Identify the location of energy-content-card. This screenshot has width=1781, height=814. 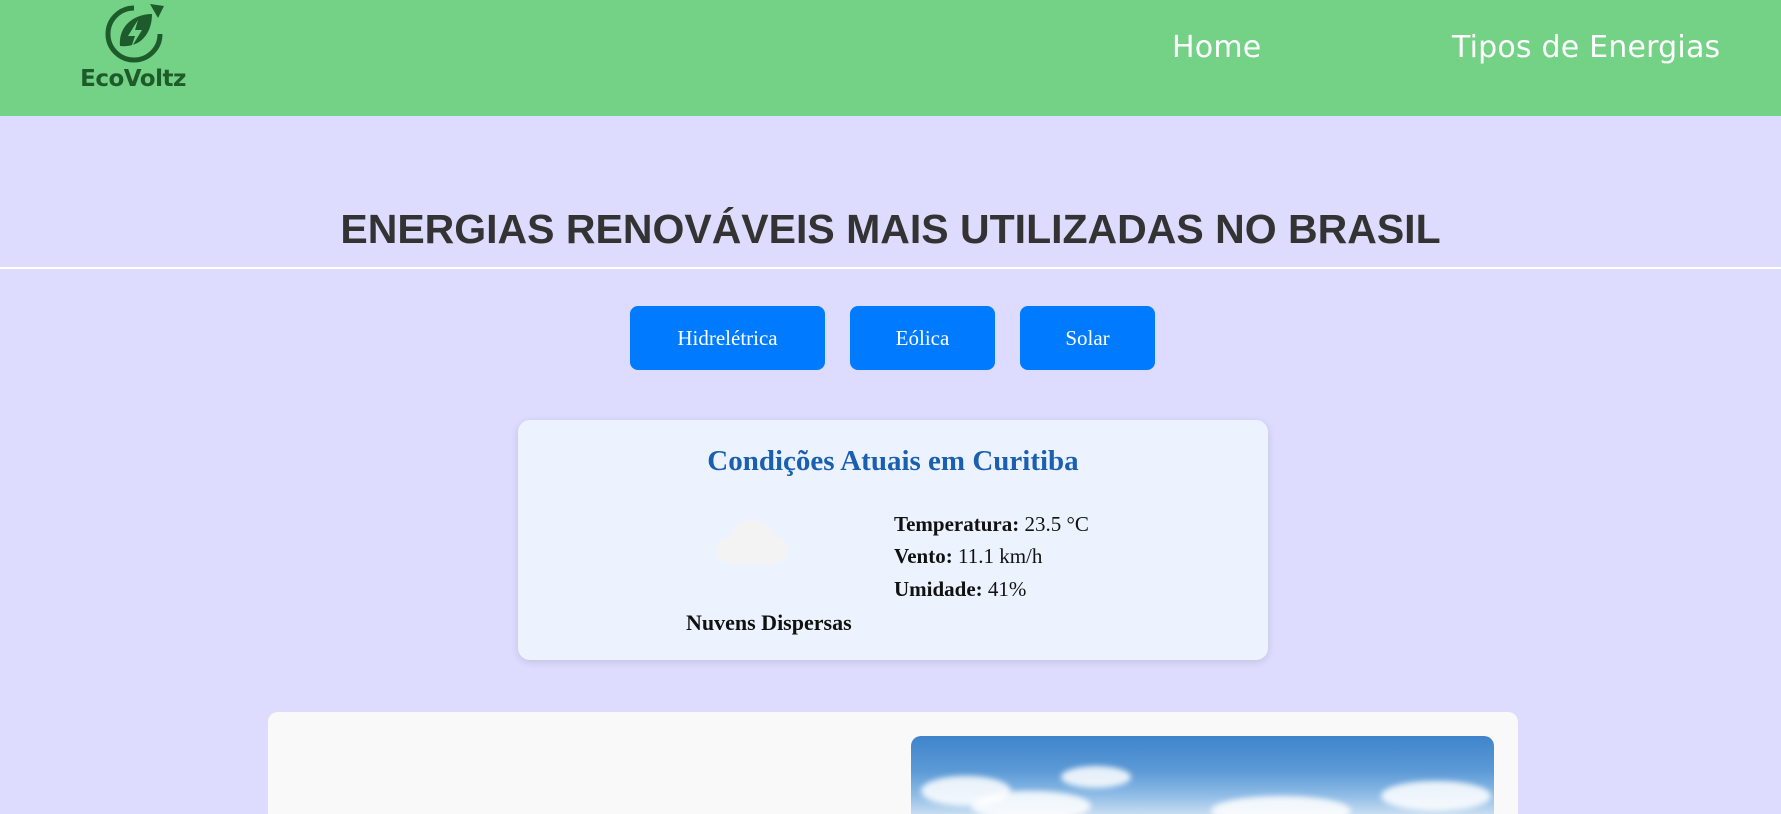
(893, 763).